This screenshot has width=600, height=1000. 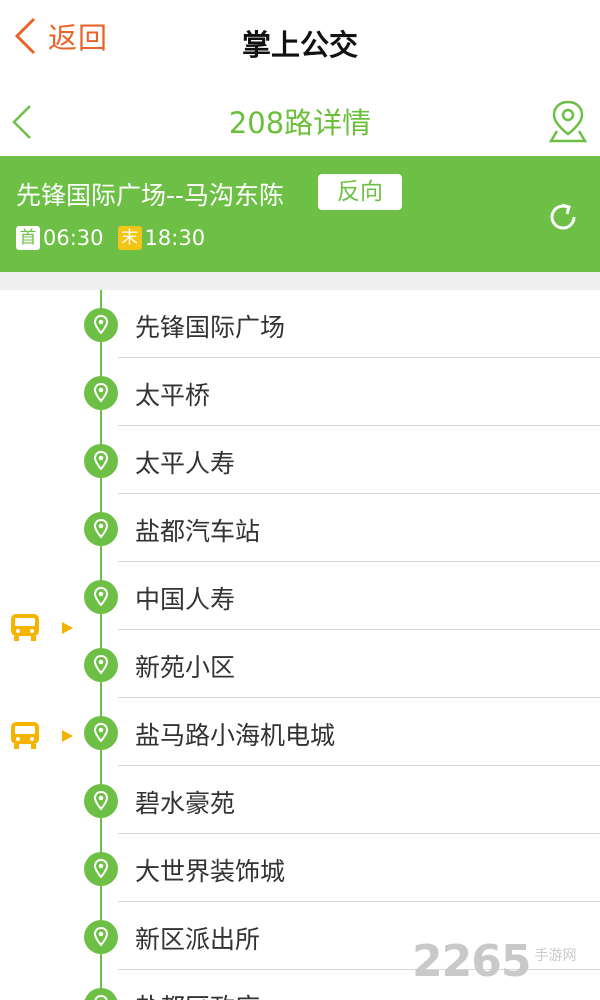 What do you see at coordinates (299, 45) in the screenshot?
I see `app-title: 掌上公交` at bounding box center [299, 45].